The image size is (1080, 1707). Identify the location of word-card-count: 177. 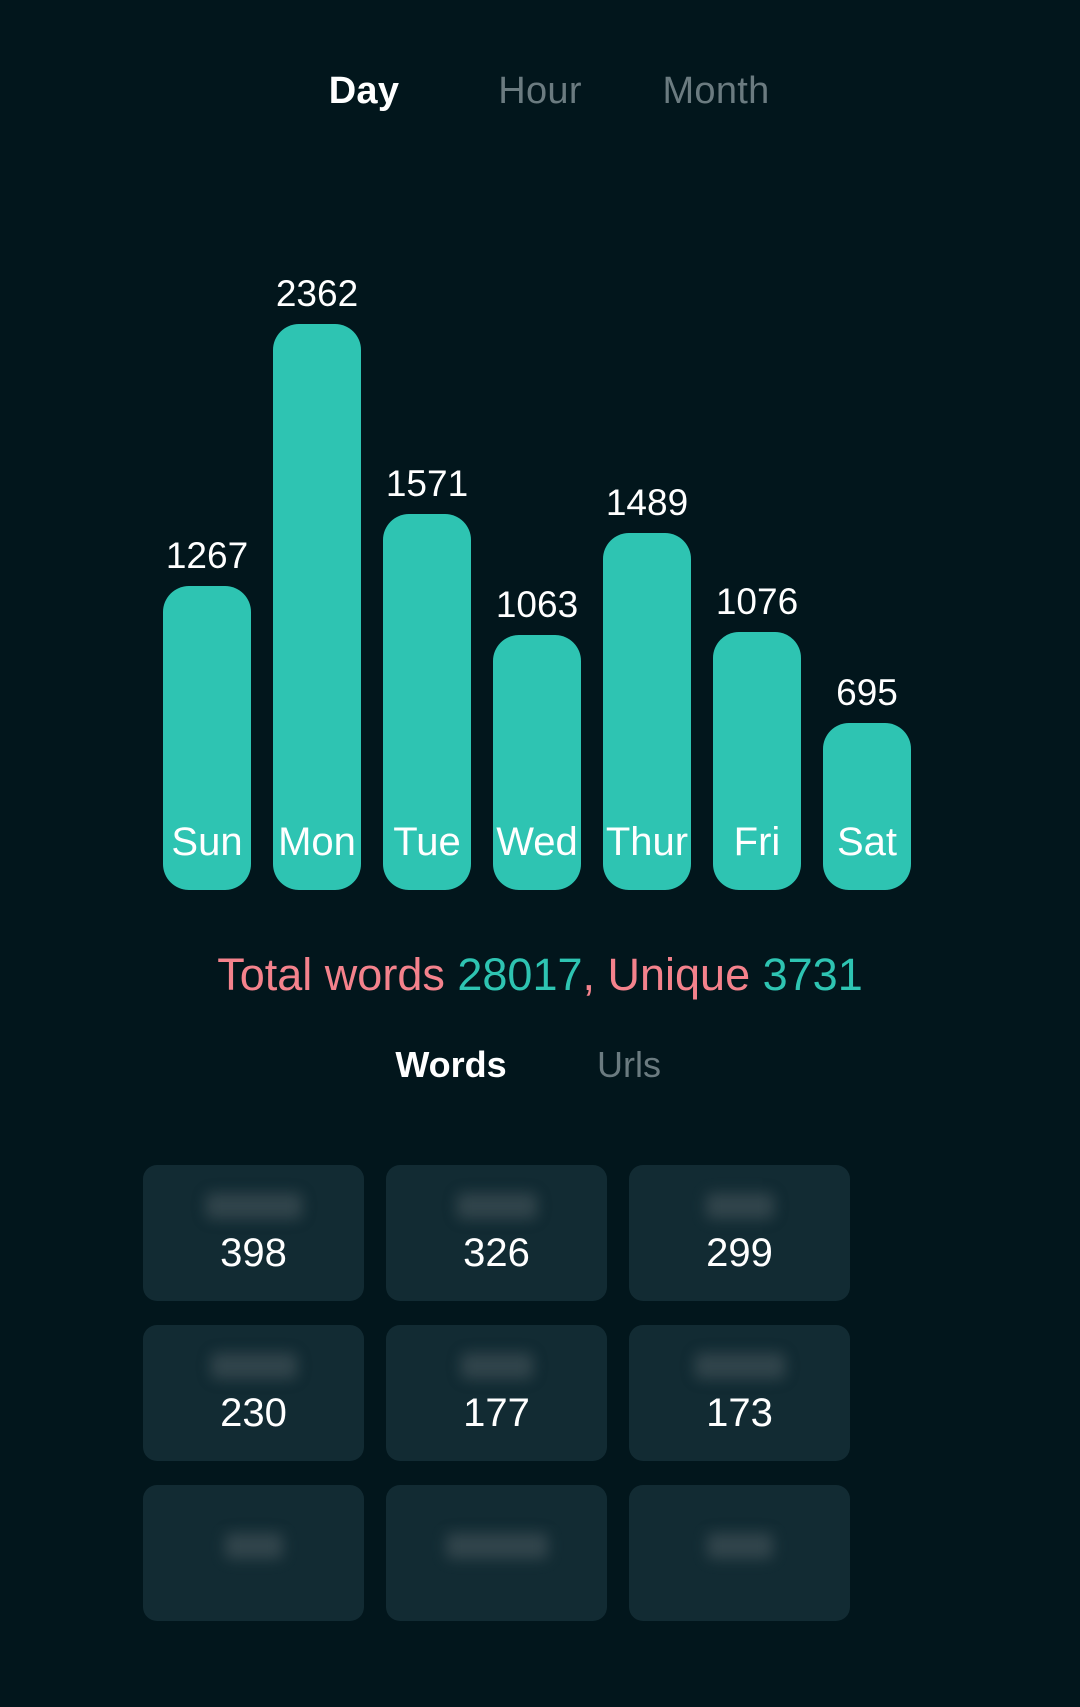
(496, 1413).